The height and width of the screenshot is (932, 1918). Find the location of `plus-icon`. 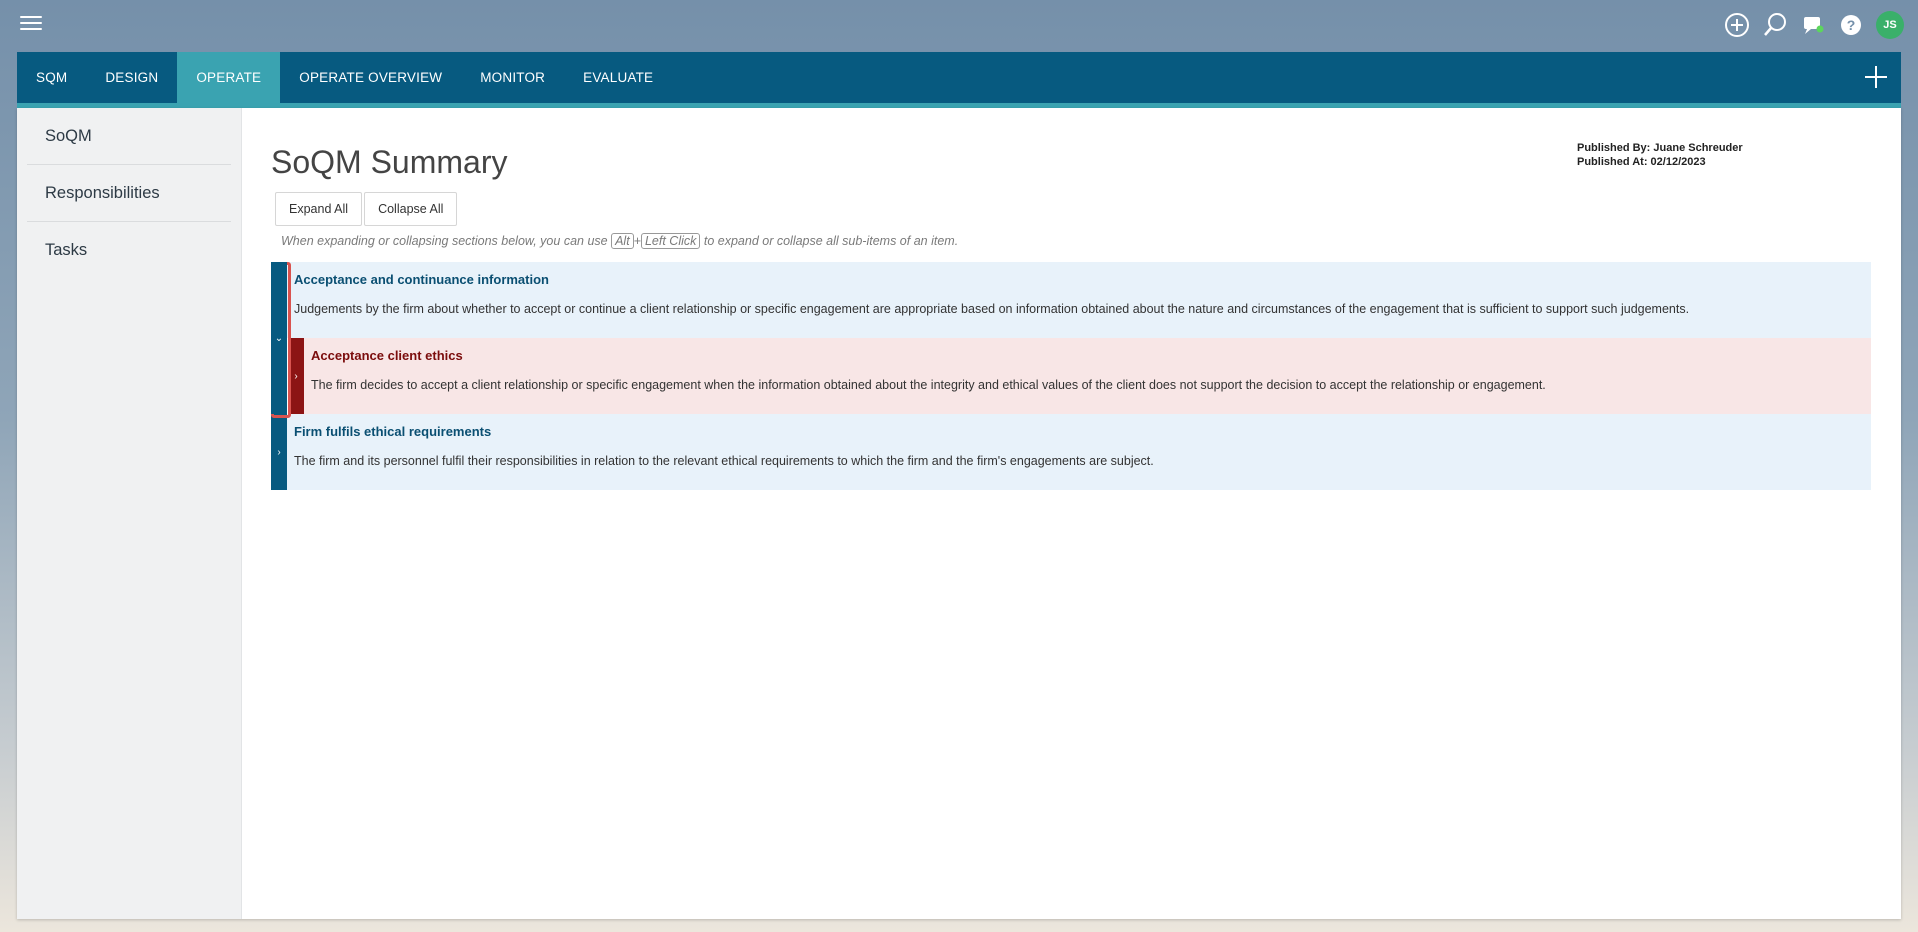

plus-icon is located at coordinates (1876, 77).